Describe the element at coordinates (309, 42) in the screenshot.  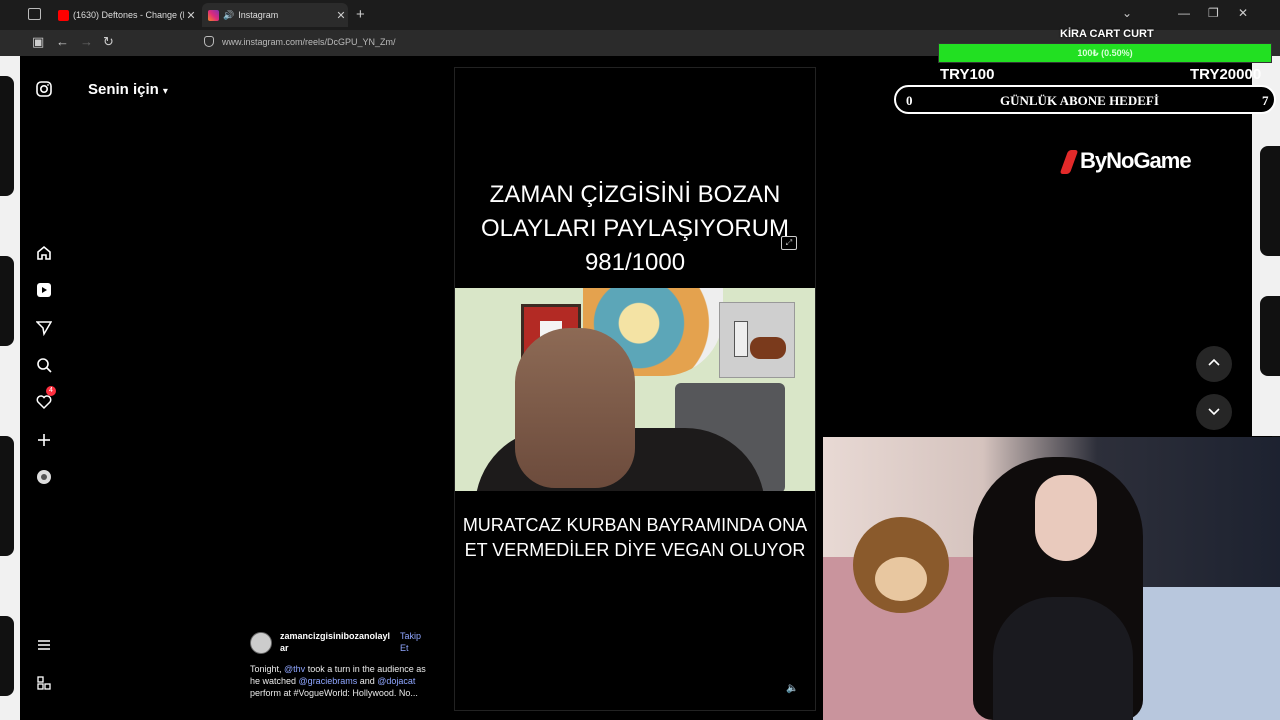
I see `url-field: www.instagram.com/reels/DcGPU_YN_Zm/` at that location.